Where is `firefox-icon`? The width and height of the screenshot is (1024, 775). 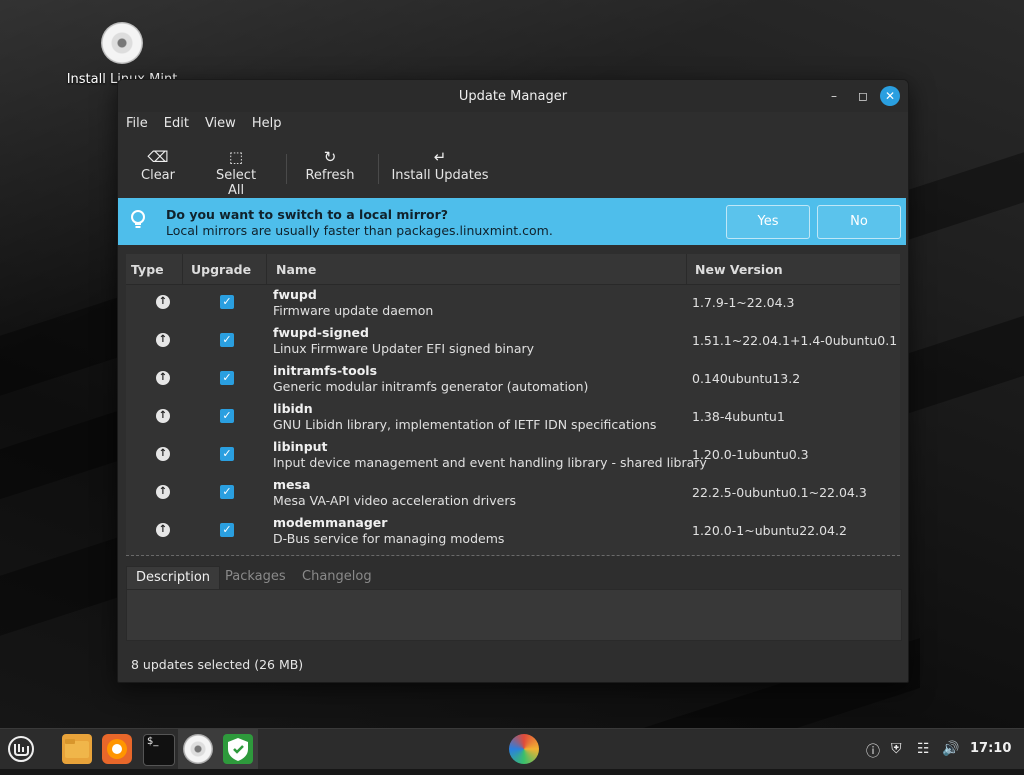
firefox-icon is located at coordinates (117, 749).